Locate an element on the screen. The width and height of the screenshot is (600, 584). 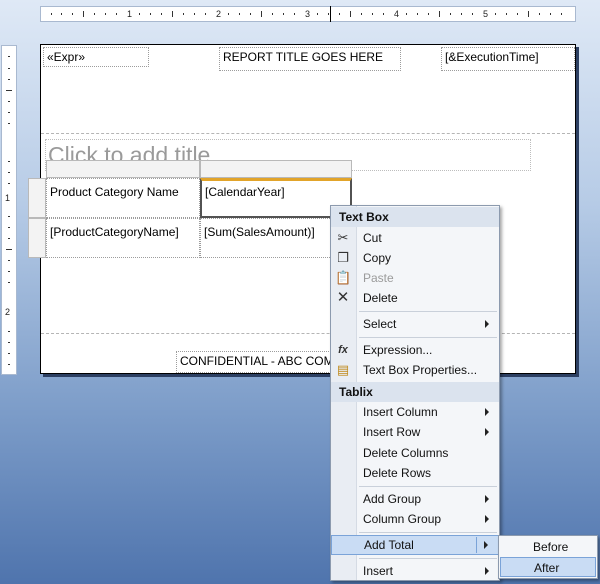
menu-item-insert: Insert is located at coordinates (415, 571).